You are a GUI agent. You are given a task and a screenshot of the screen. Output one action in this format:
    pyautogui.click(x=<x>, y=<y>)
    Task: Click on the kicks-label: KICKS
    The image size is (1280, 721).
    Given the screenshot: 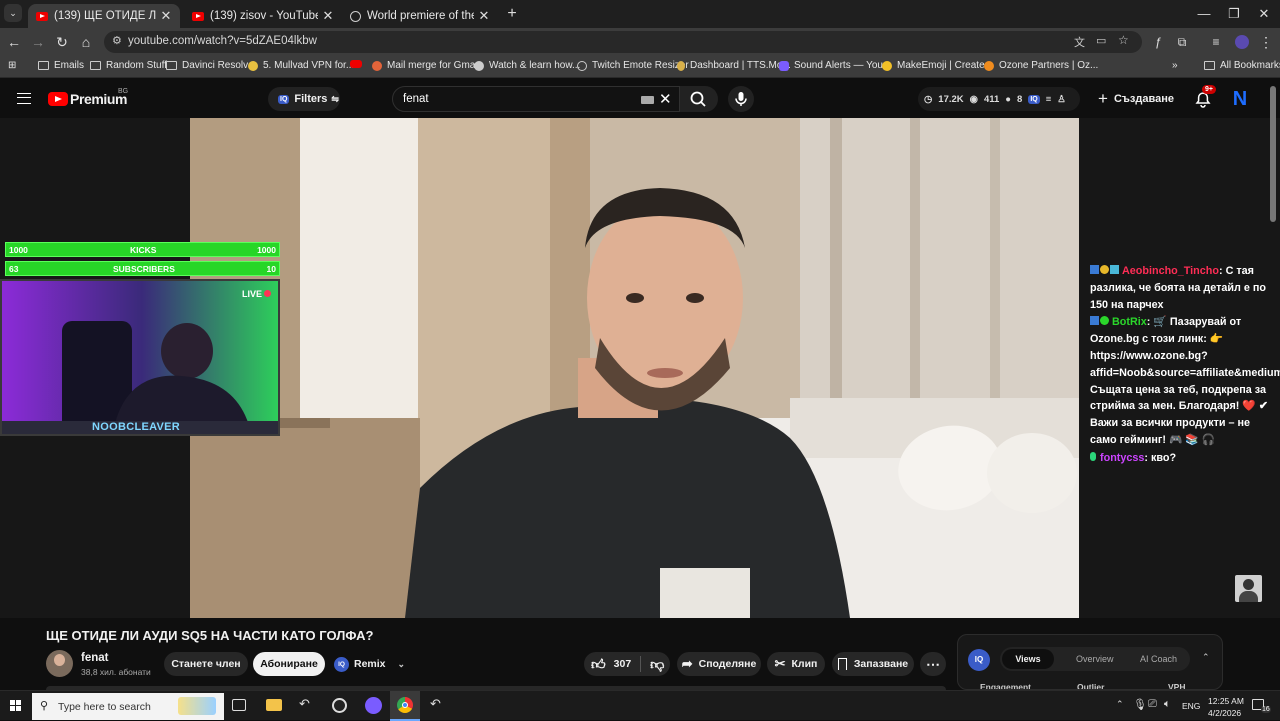 What is the action you would take?
    pyautogui.click(x=143, y=249)
    